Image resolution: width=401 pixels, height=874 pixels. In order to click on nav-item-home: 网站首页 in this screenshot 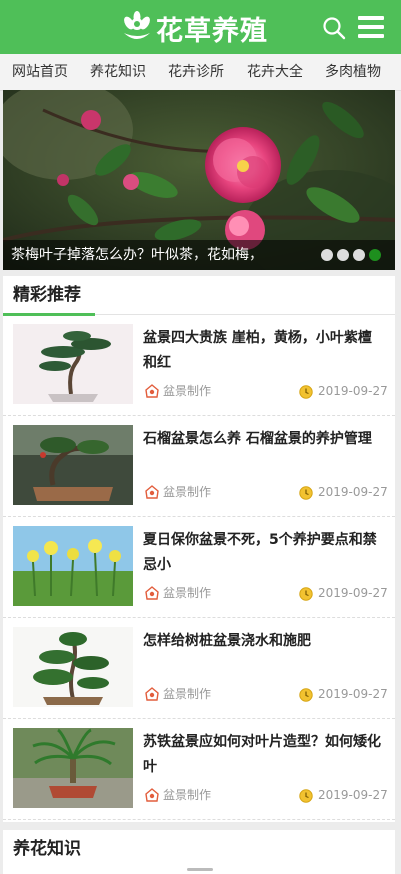, I will do `click(40, 72)`.